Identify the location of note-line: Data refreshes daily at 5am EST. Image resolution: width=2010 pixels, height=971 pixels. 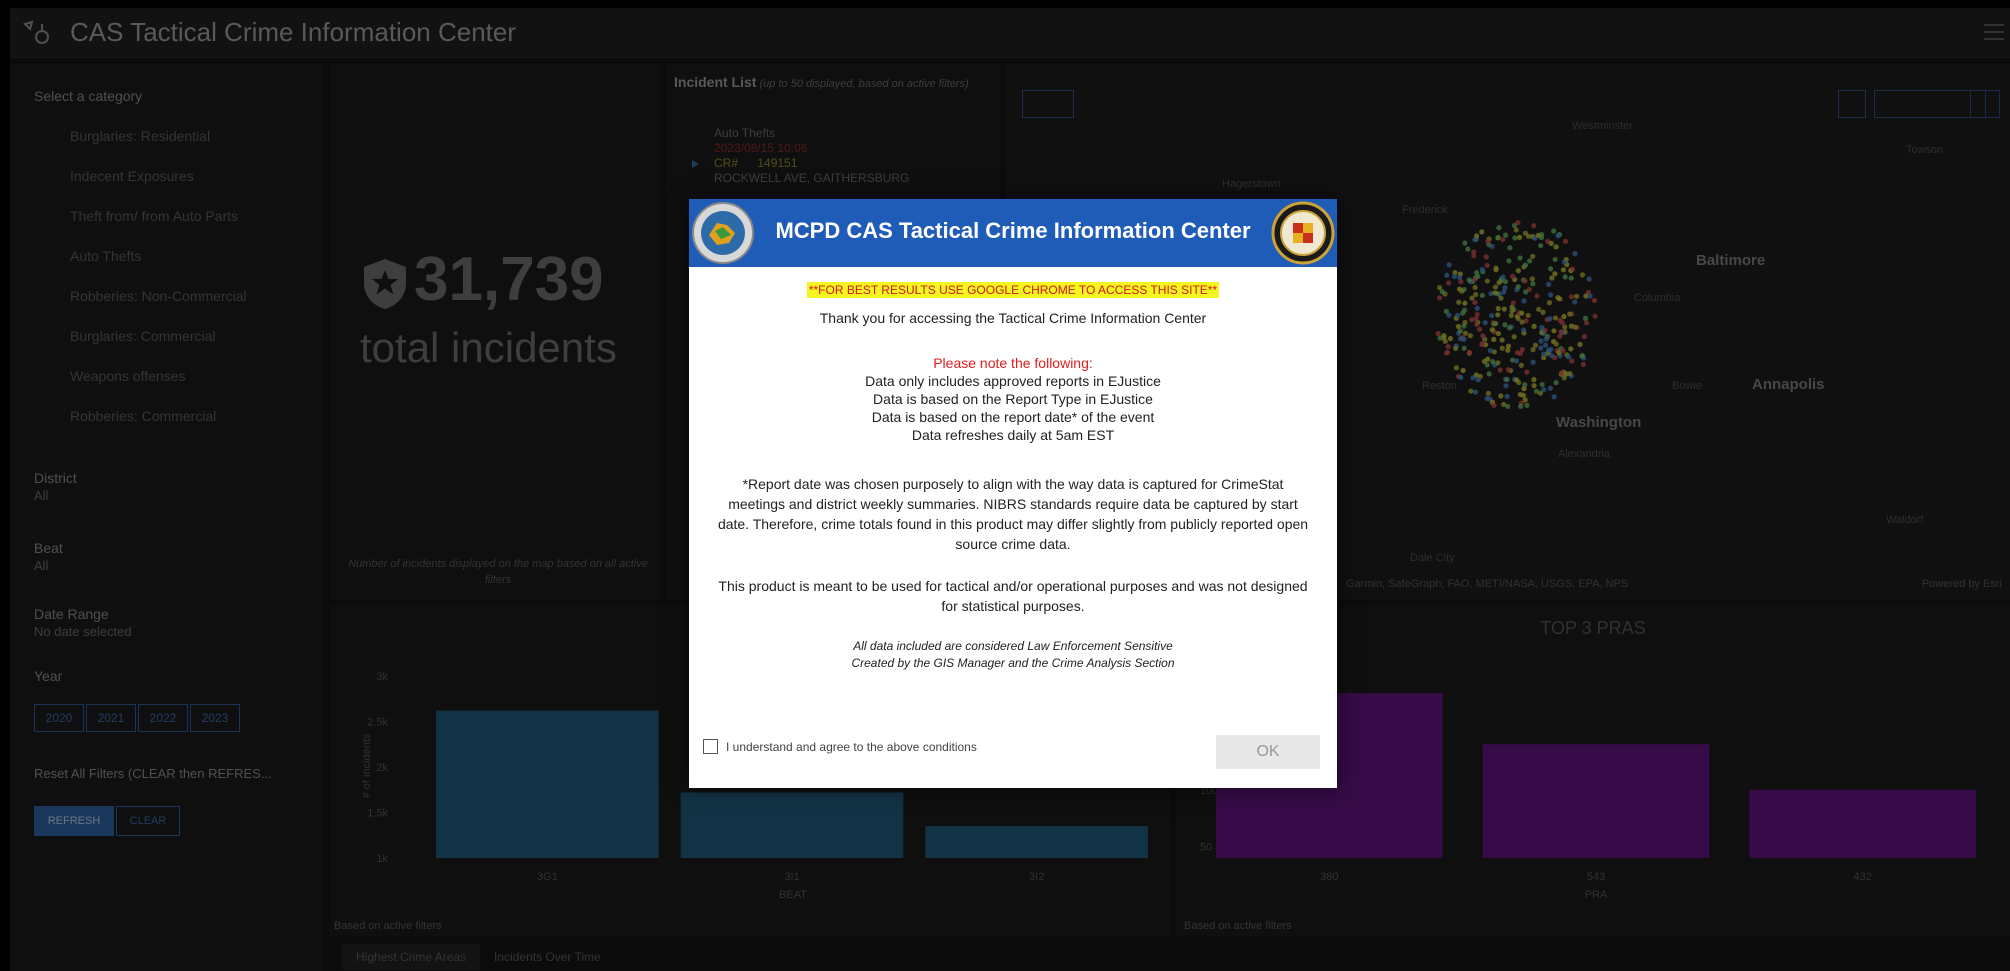
(1013, 435).